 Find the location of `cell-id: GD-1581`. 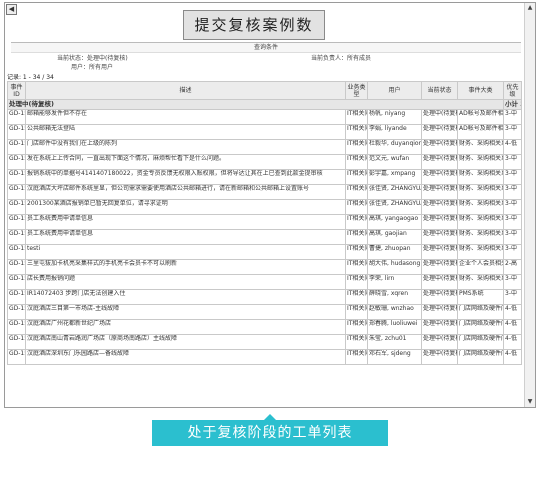

cell-id: GD-1581 is located at coordinates (16, 207).